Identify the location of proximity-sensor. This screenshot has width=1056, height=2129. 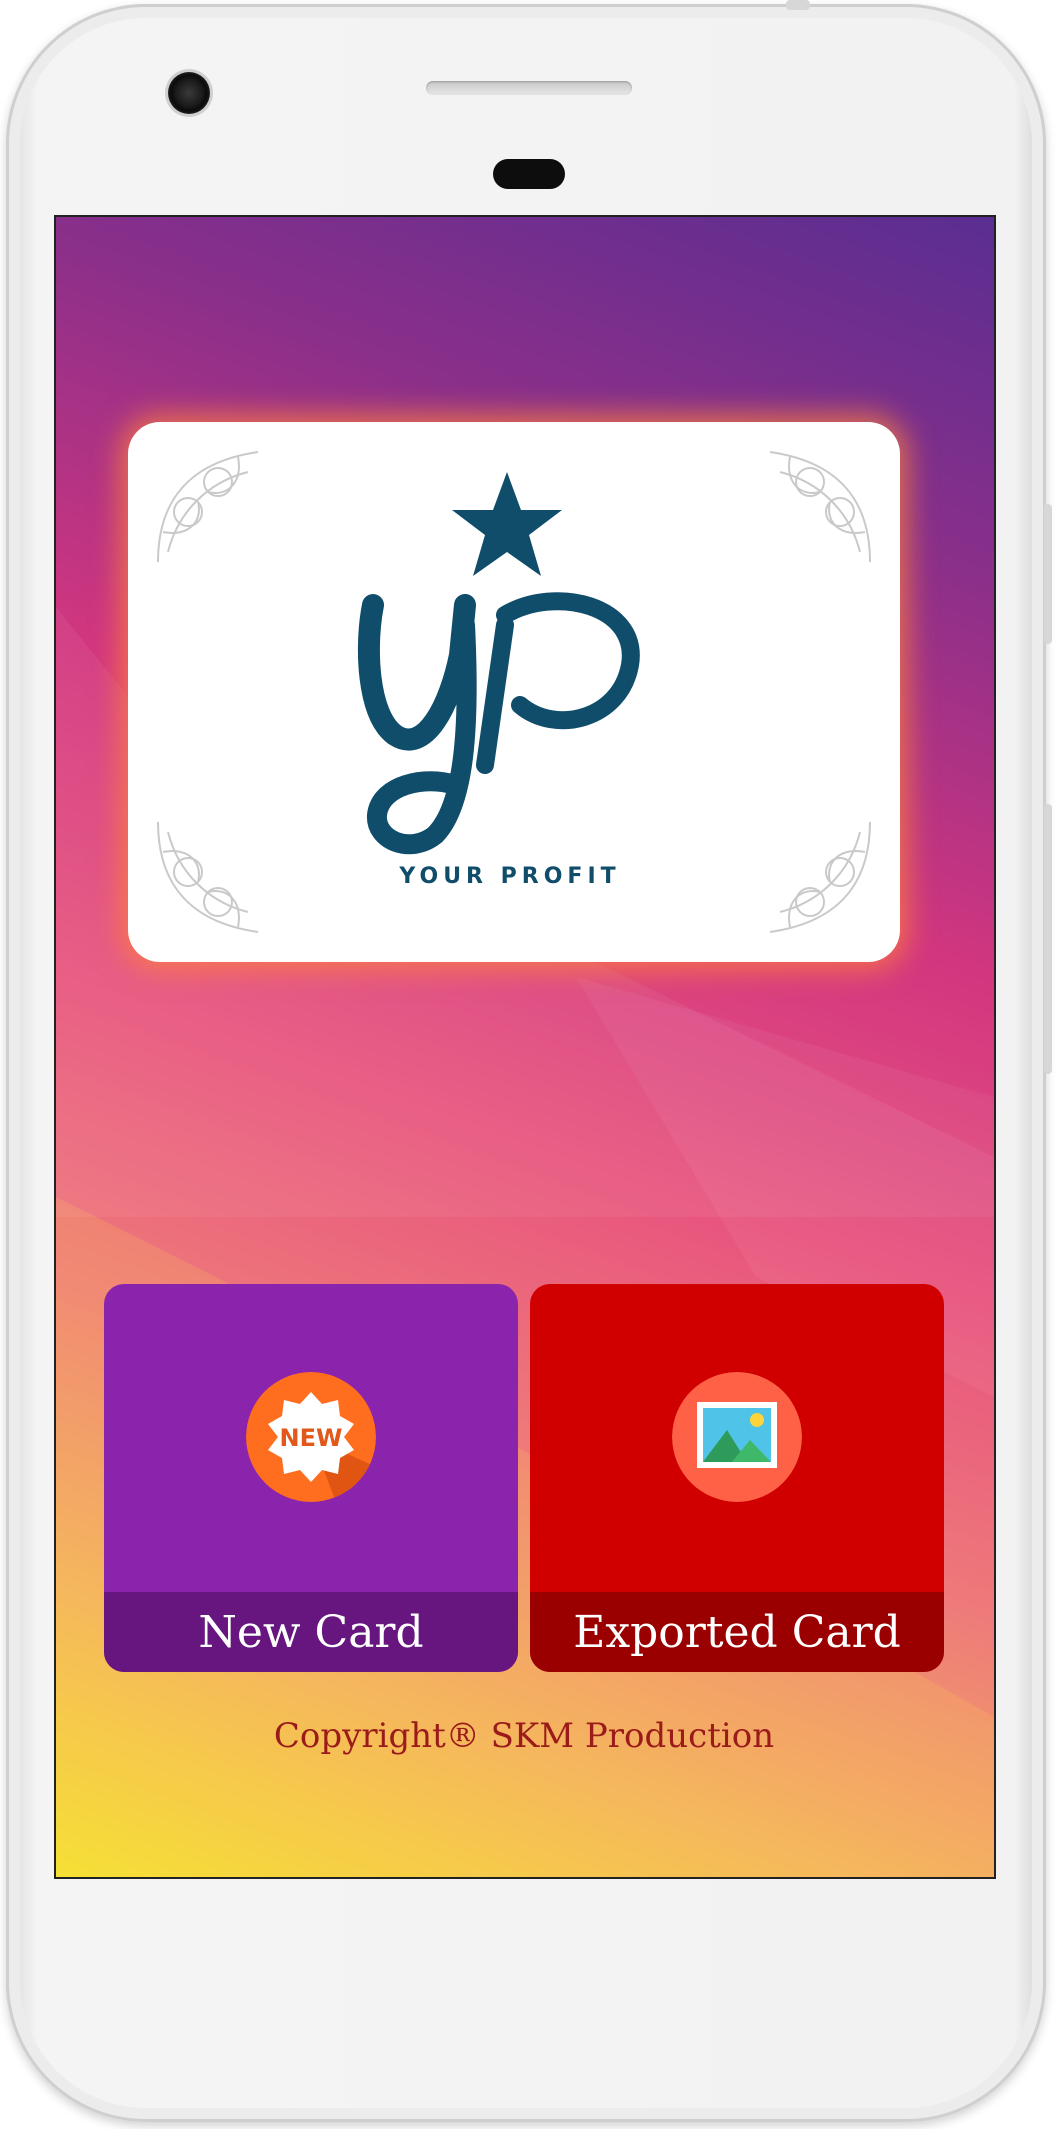
(529, 174).